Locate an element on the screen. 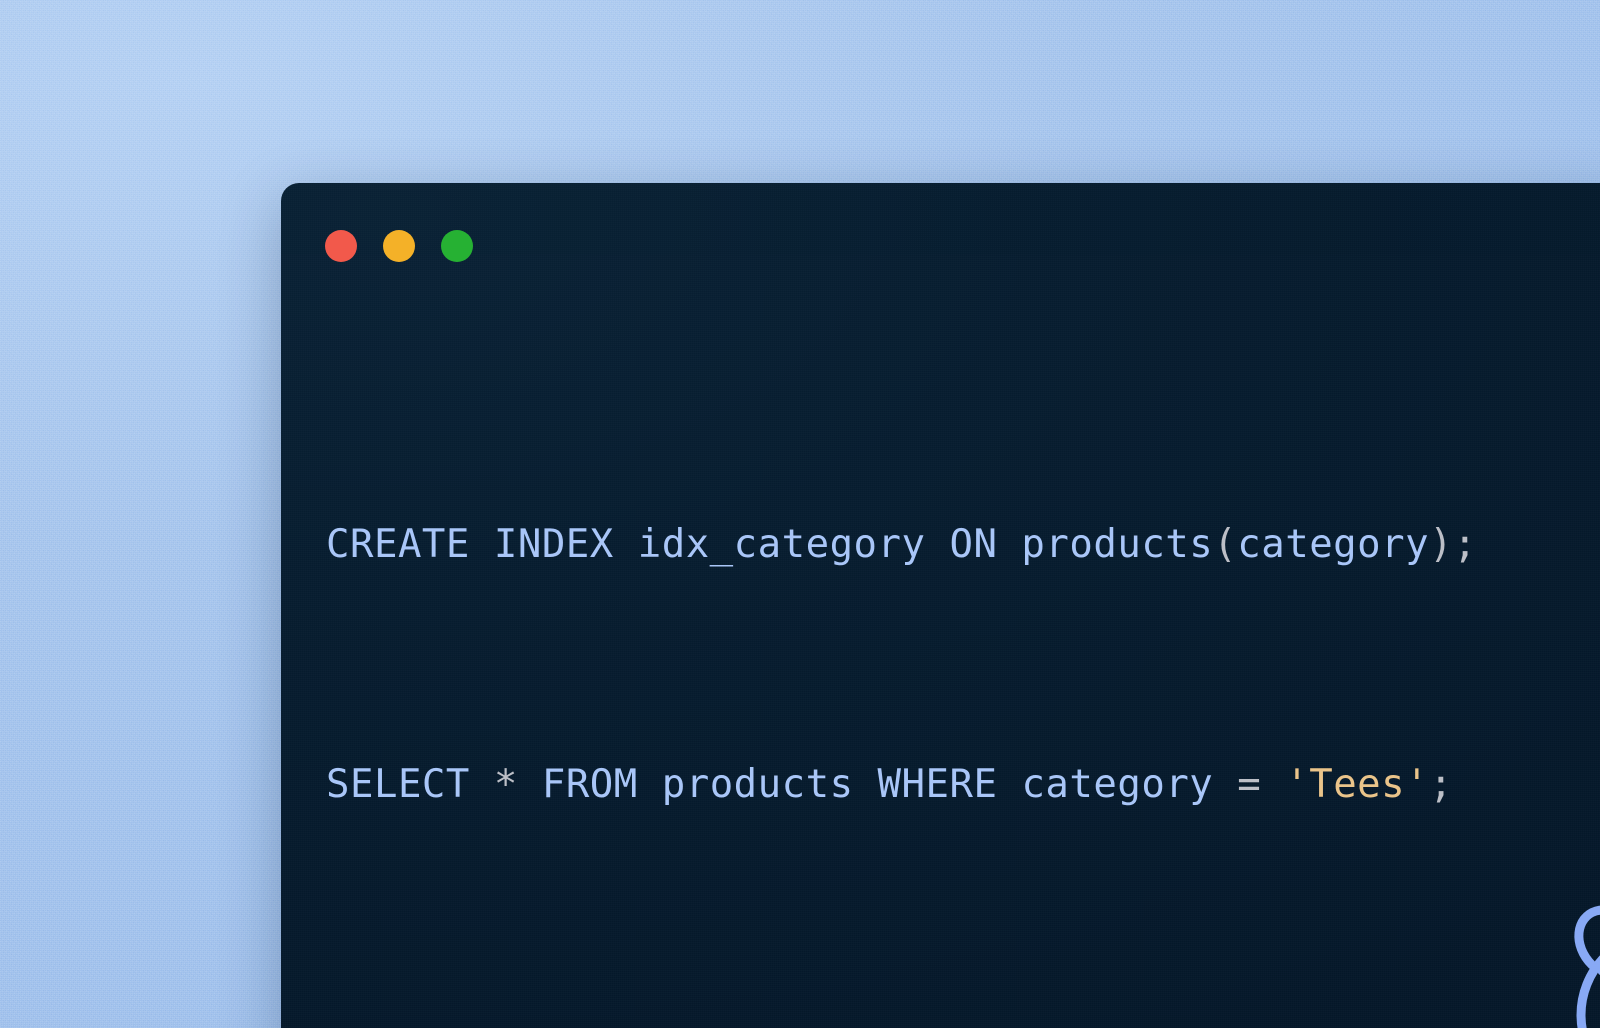 This screenshot has height=1028, width=1600. code-token: ); is located at coordinates (1453, 544).